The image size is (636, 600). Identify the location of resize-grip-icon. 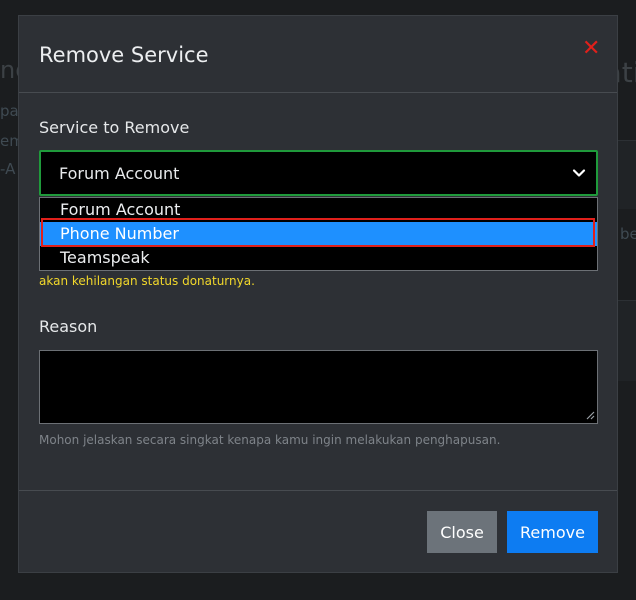
(590, 415).